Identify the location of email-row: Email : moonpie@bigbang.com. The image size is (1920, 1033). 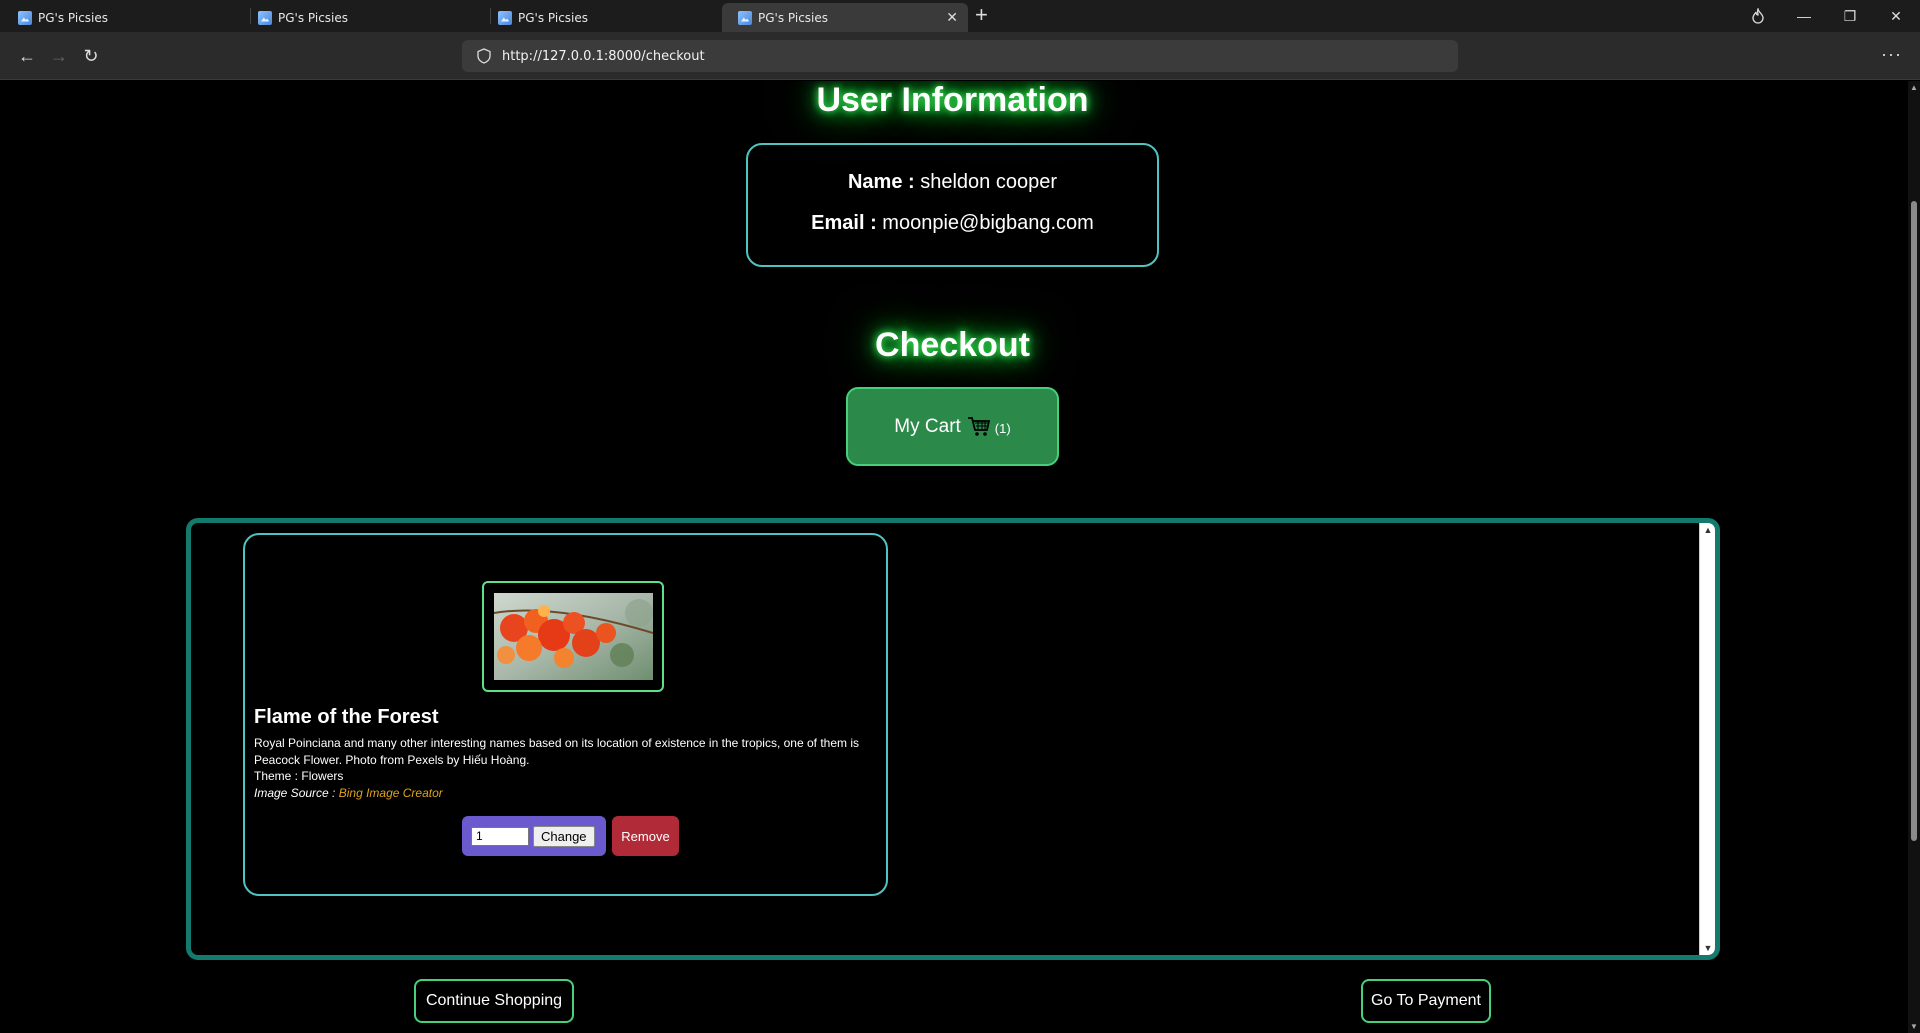
(952, 223).